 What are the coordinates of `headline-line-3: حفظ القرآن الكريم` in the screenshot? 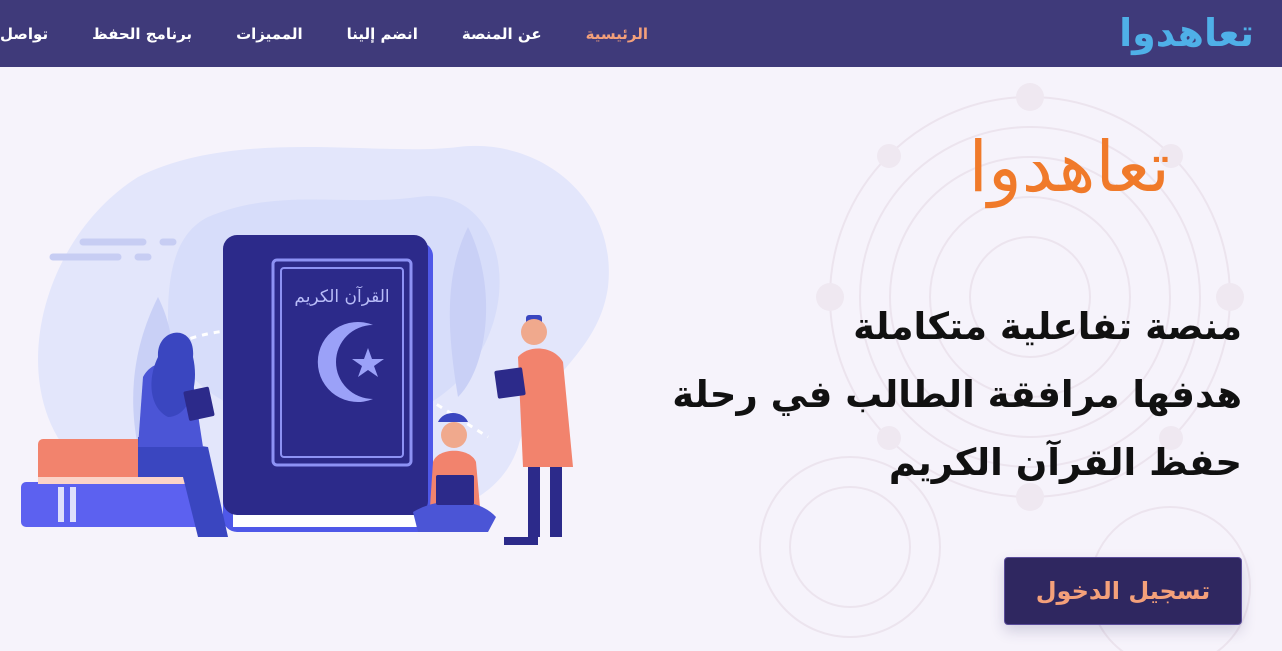 It's located at (1065, 462).